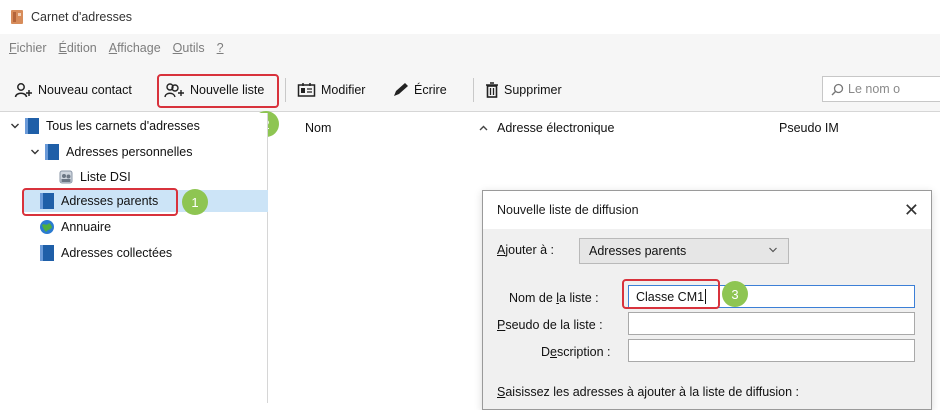  What do you see at coordinates (874, 89) in the screenshot?
I see `search-placeholder: Le nom o` at bounding box center [874, 89].